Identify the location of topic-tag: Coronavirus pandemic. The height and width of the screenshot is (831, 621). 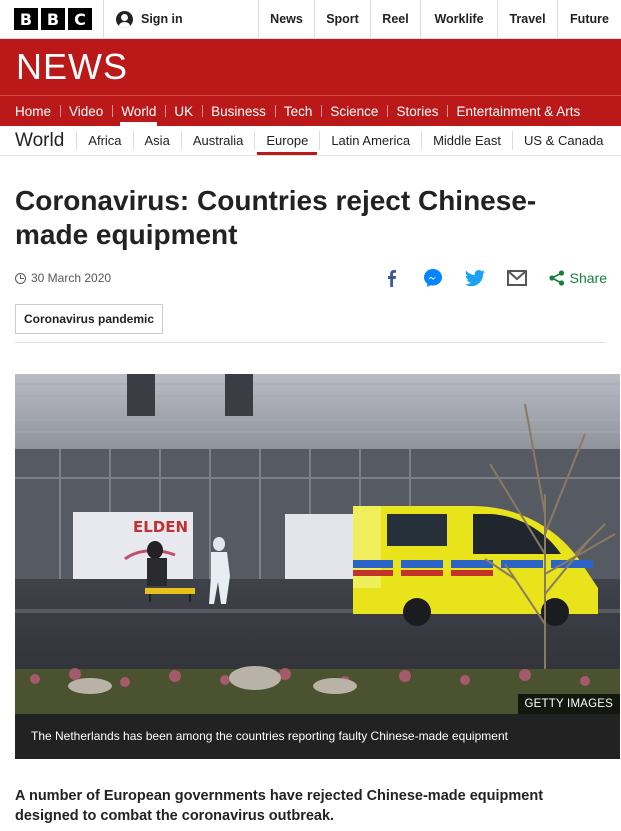
(89, 319).